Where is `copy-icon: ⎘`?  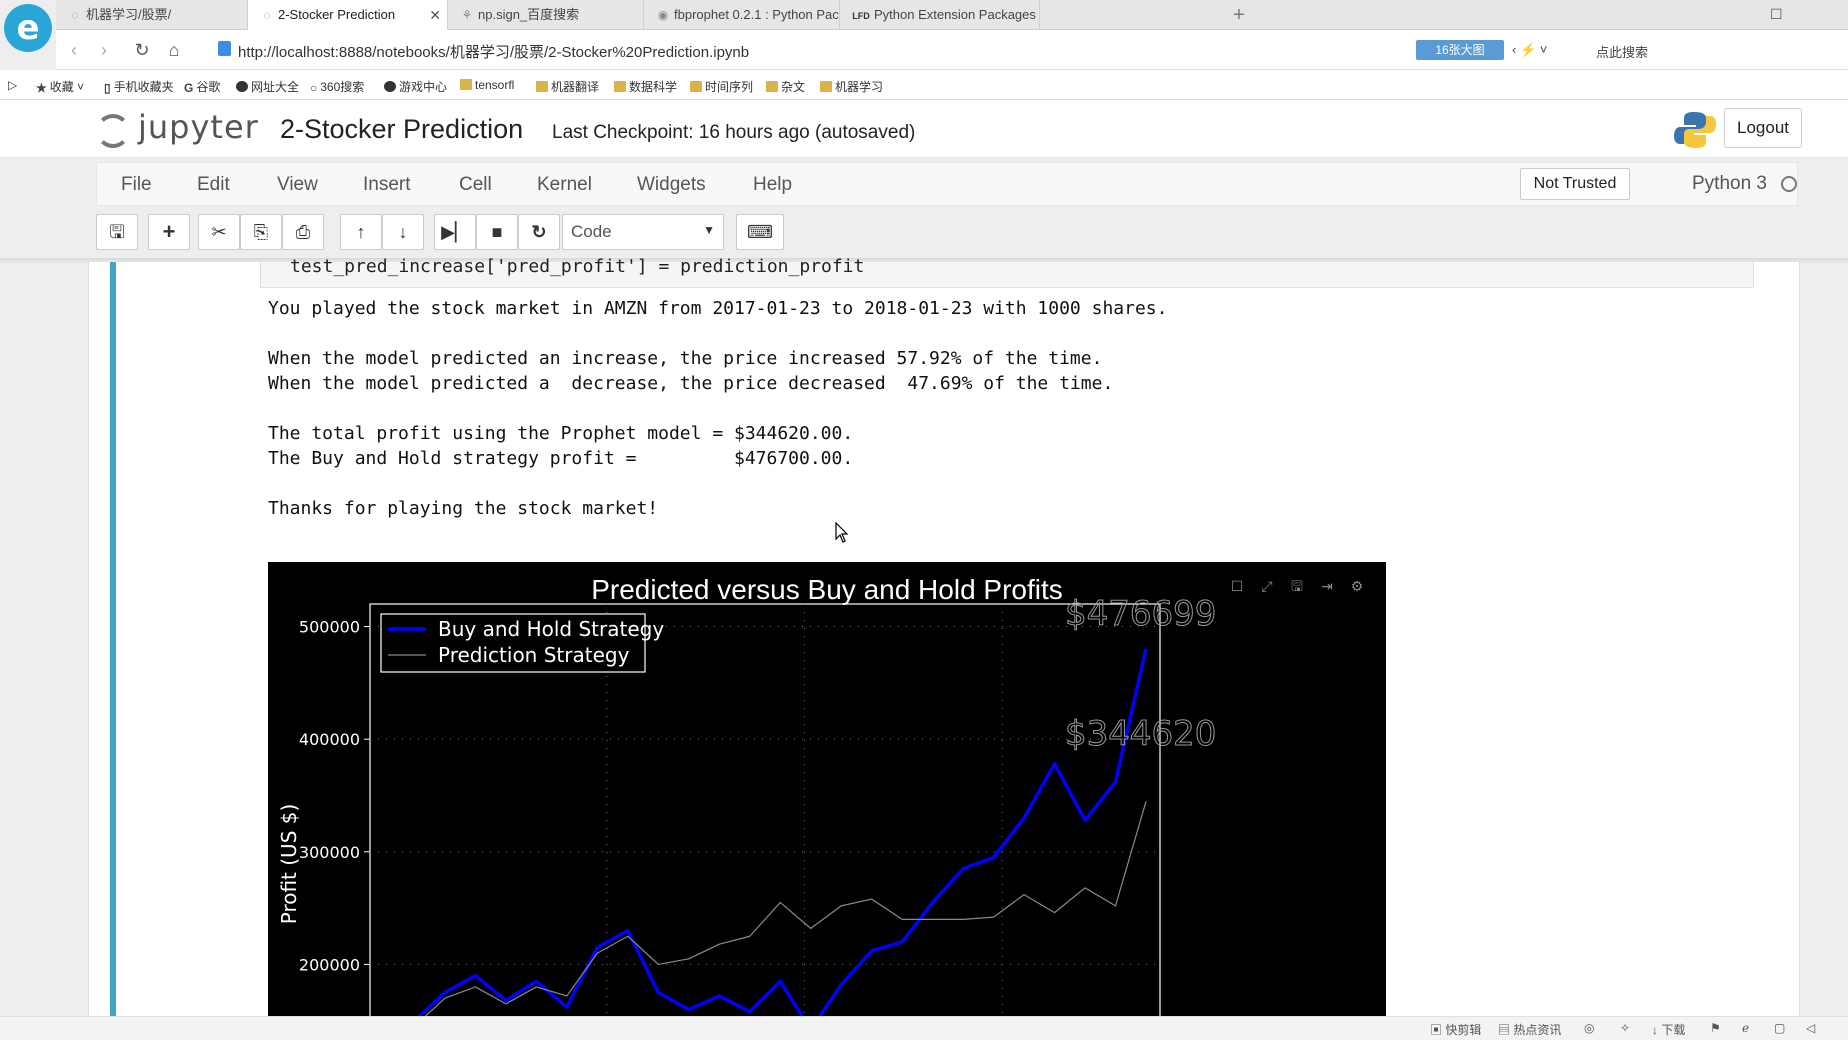 copy-icon: ⎘ is located at coordinates (261, 232).